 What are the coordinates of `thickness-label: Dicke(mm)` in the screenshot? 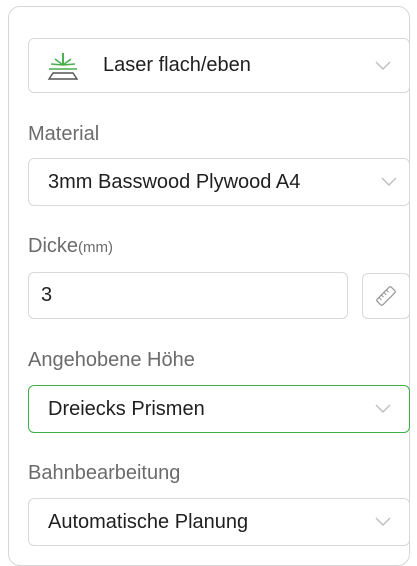 It's located at (70, 246).